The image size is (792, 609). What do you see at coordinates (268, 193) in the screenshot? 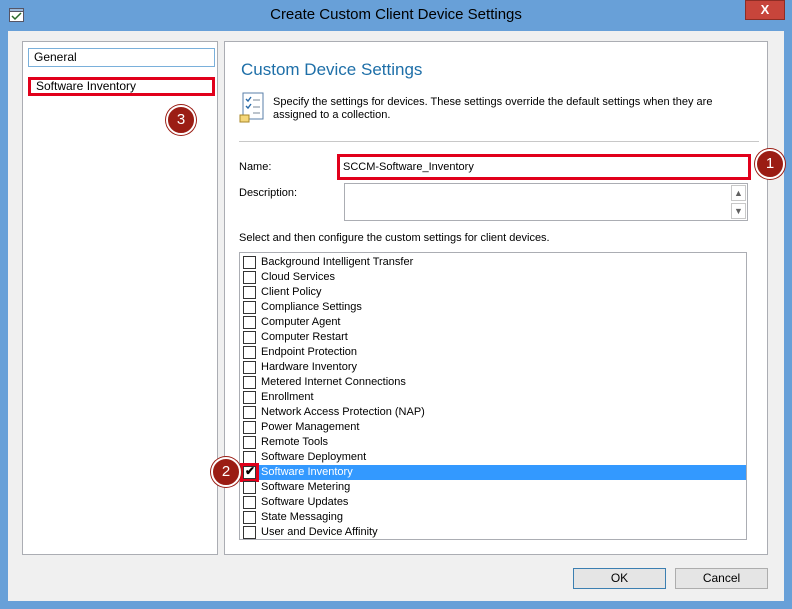
I see `description-label: Description:` at bounding box center [268, 193].